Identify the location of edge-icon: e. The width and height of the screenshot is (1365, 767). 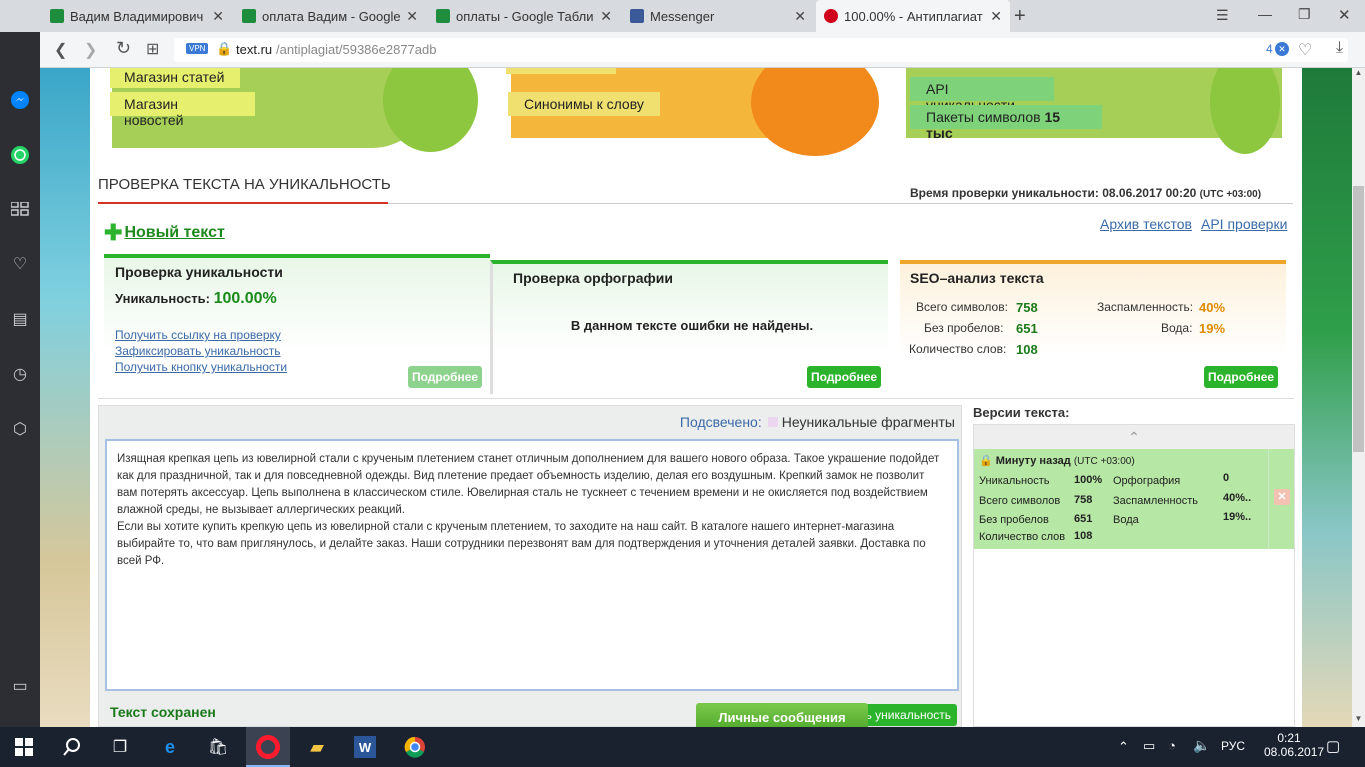
(170, 747).